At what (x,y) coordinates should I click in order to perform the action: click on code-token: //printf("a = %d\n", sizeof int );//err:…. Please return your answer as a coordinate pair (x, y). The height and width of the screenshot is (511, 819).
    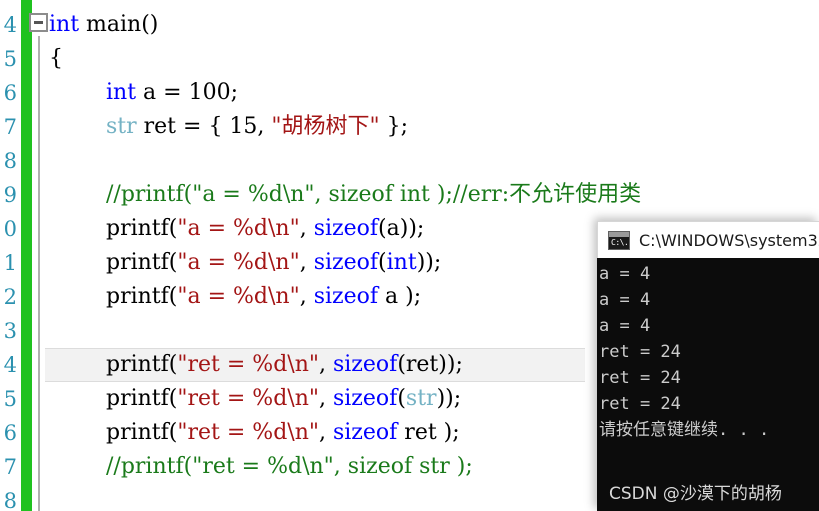
    Looking at the image, I should click on (374, 194).